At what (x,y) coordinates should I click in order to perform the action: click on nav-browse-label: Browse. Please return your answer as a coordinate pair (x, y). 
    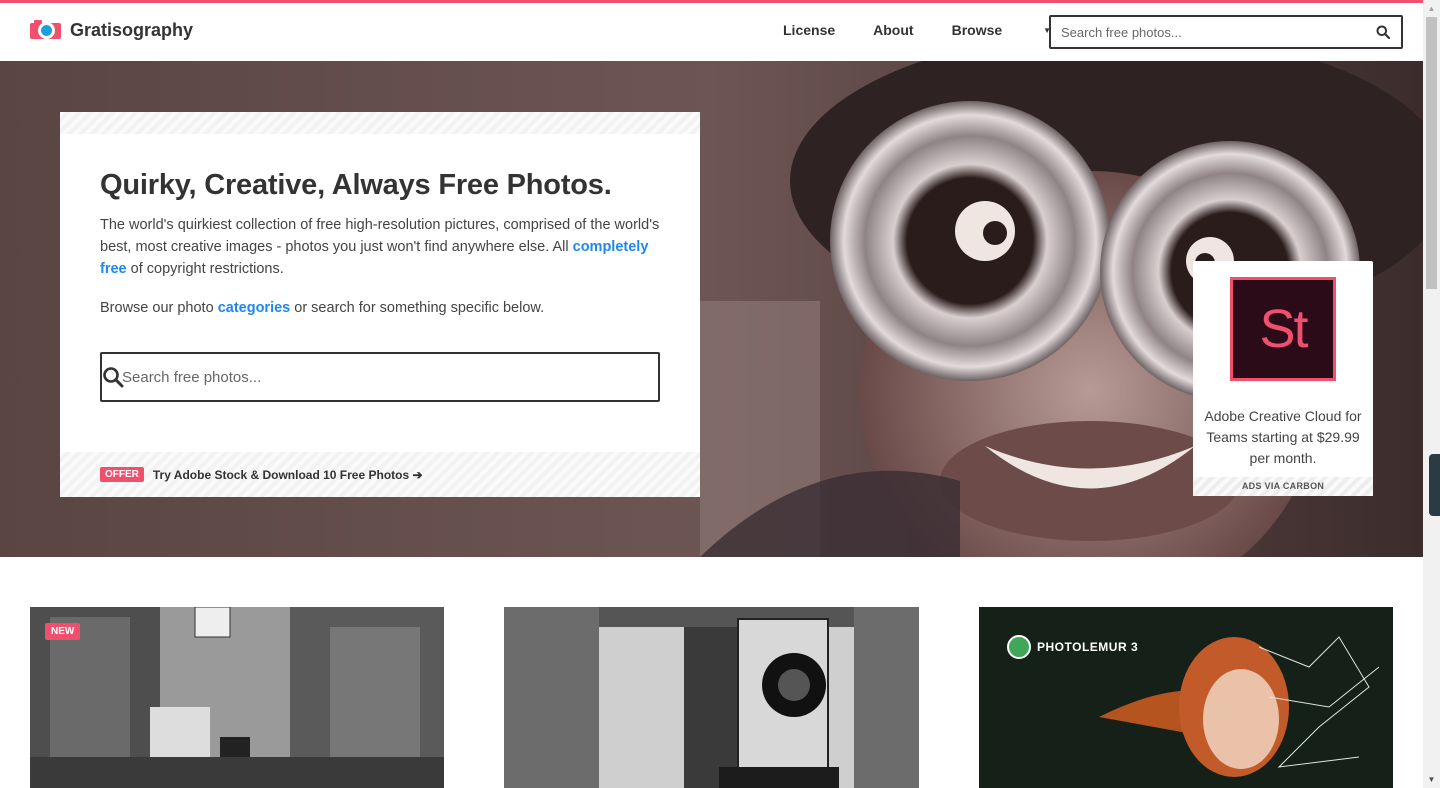
    Looking at the image, I should click on (977, 30).